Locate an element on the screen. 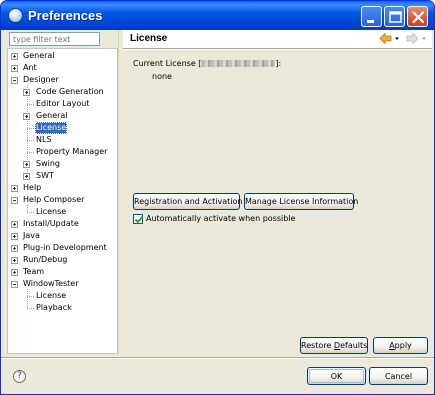  header-separator is located at coordinates (277, 49).